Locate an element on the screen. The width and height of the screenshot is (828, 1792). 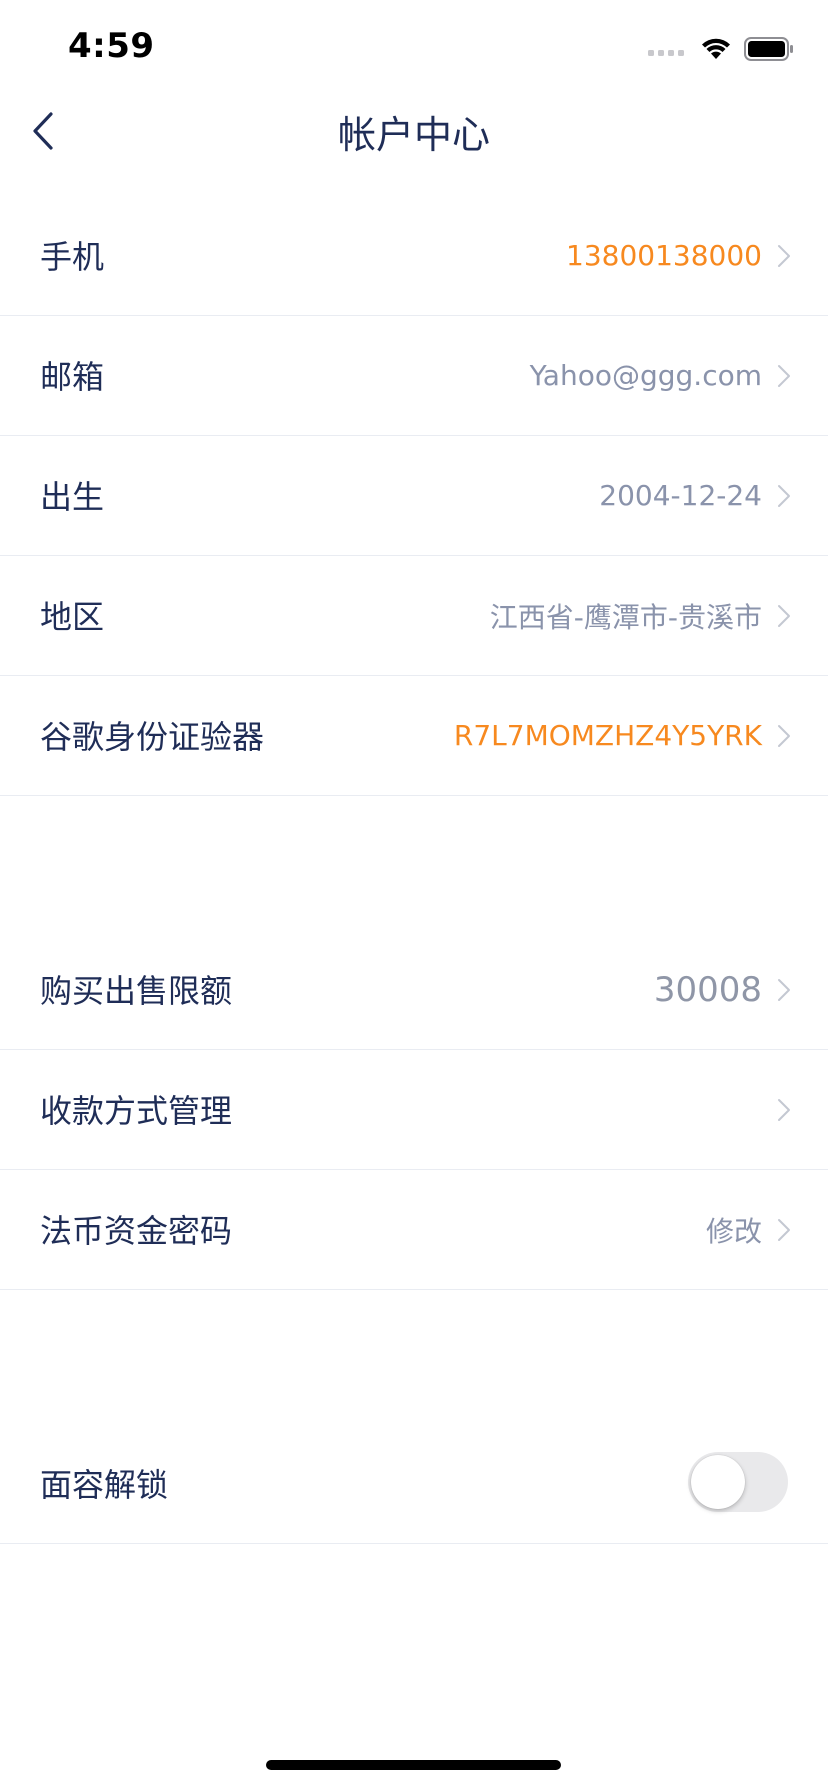
payment-methods-label: 收款方式管理 is located at coordinates (136, 1111).